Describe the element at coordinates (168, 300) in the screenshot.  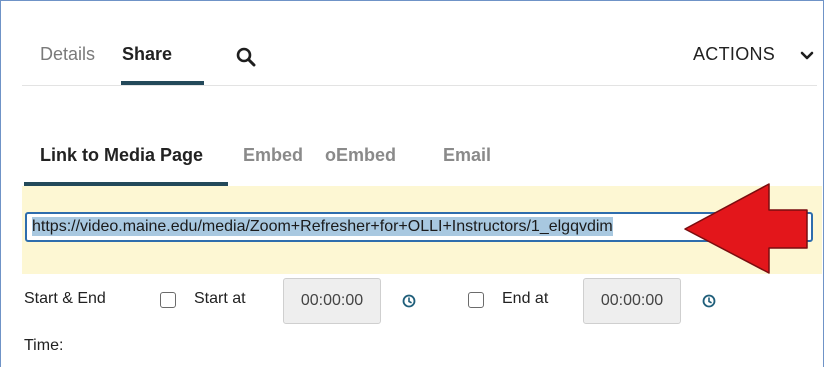
I see `start-at-checkbox` at that location.